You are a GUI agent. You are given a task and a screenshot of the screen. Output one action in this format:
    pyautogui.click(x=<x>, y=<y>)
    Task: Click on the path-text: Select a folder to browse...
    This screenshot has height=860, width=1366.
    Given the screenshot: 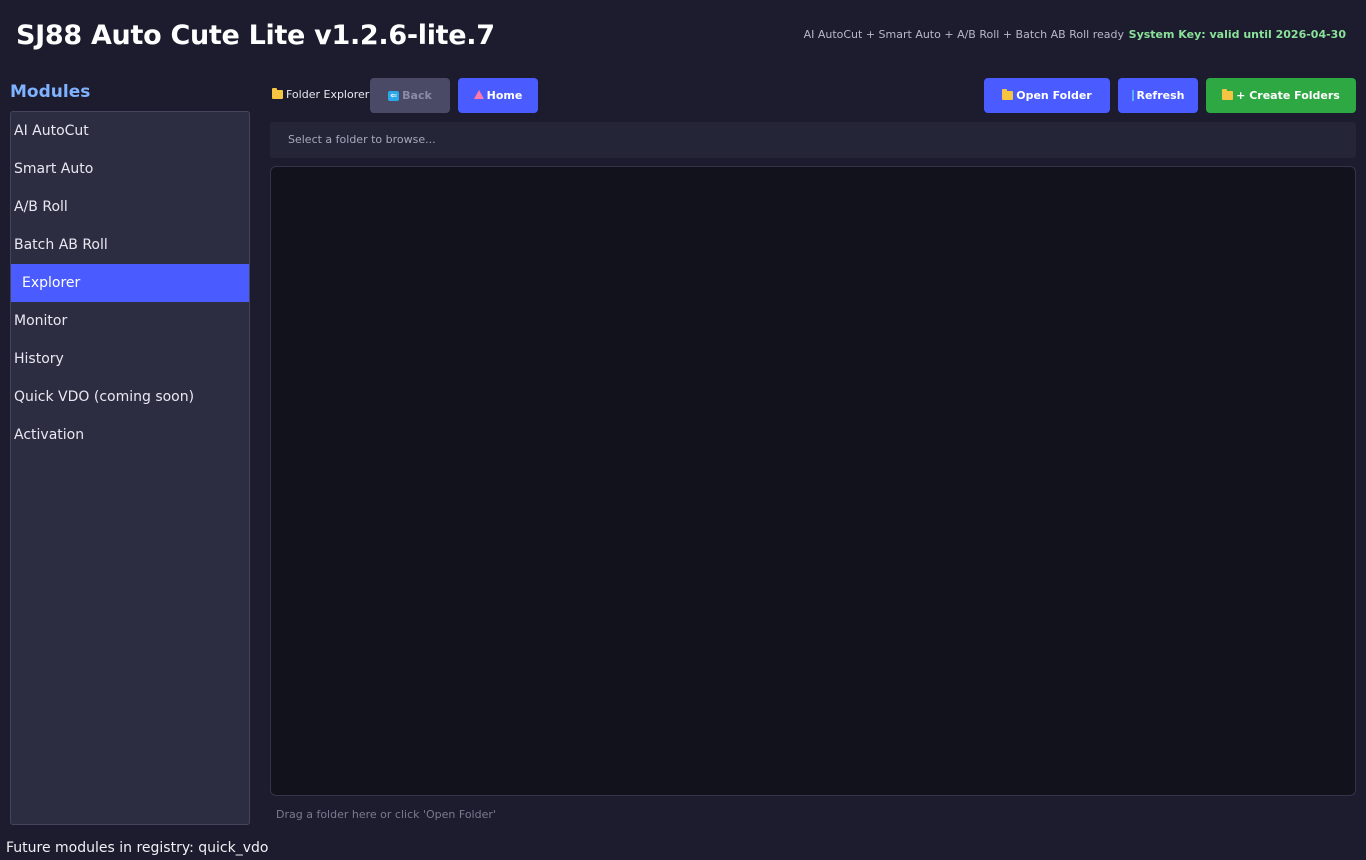 What is the action you would take?
    pyautogui.click(x=362, y=139)
    